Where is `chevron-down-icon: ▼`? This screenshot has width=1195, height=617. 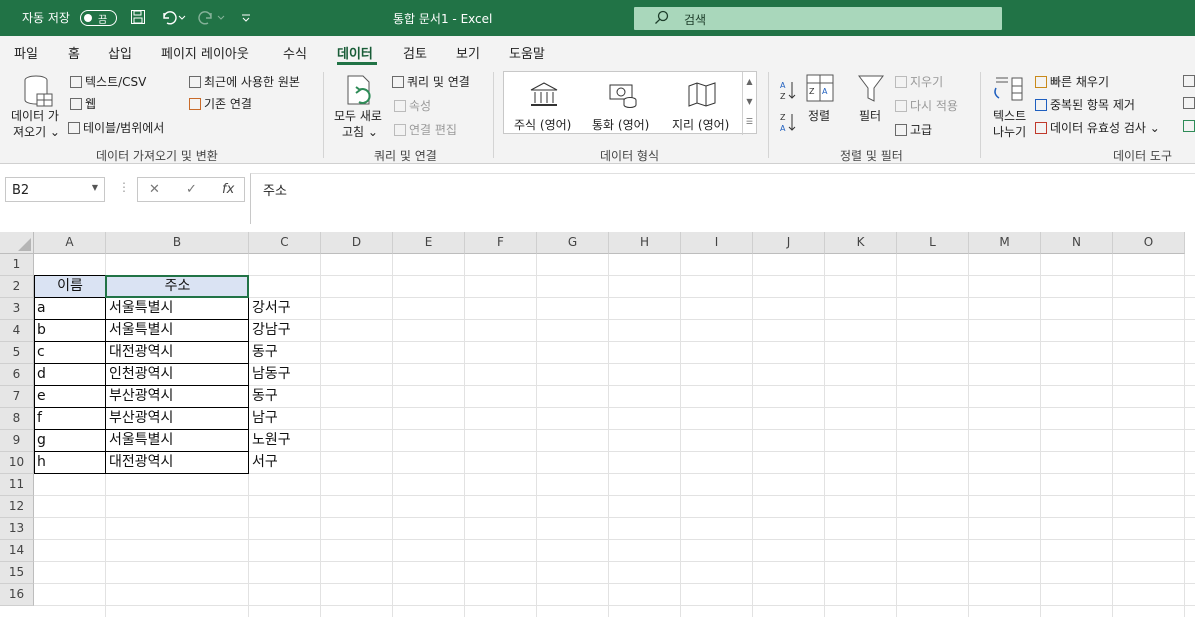 chevron-down-icon: ▼ is located at coordinates (95, 187).